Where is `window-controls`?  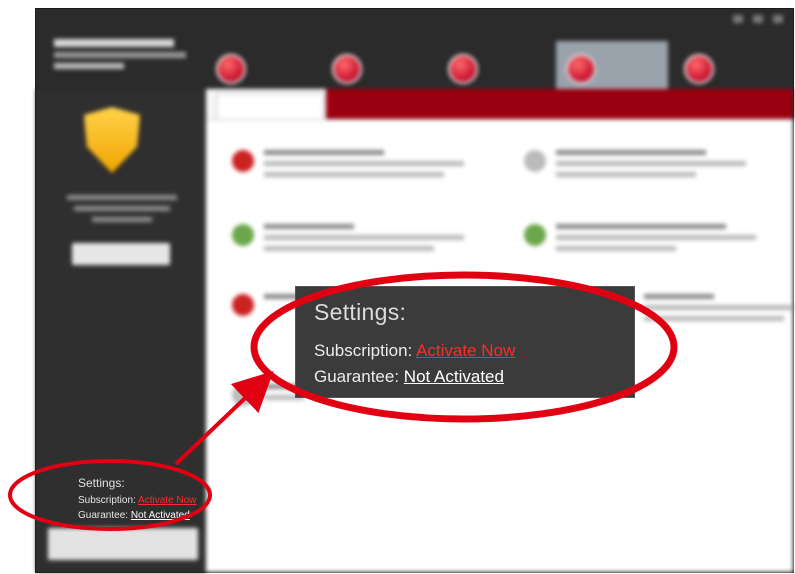 window-controls is located at coordinates (758, 19).